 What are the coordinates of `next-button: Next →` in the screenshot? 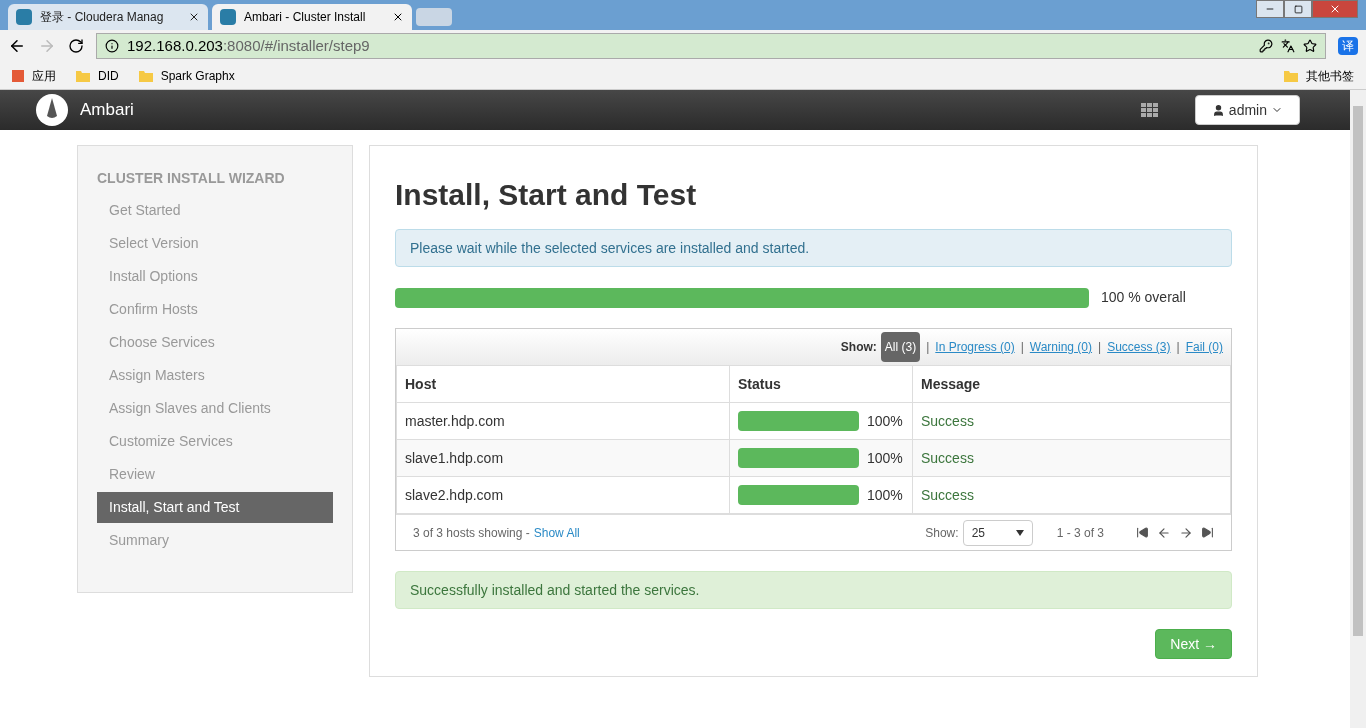 It's located at (1193, 644).